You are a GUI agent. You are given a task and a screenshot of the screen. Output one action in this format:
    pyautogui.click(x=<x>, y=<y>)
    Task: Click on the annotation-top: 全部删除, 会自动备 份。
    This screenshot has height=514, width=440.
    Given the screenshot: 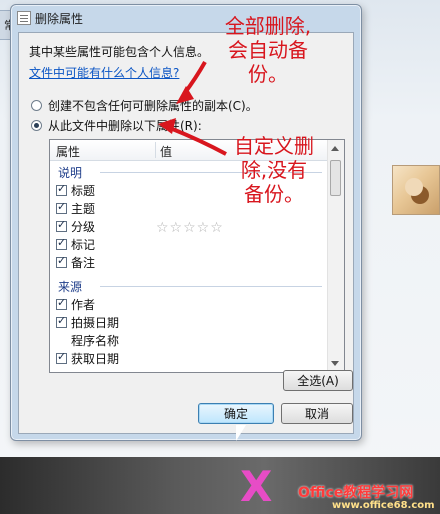 What is the action you would take?
    pyautogui.click(x=268, y=50)
    